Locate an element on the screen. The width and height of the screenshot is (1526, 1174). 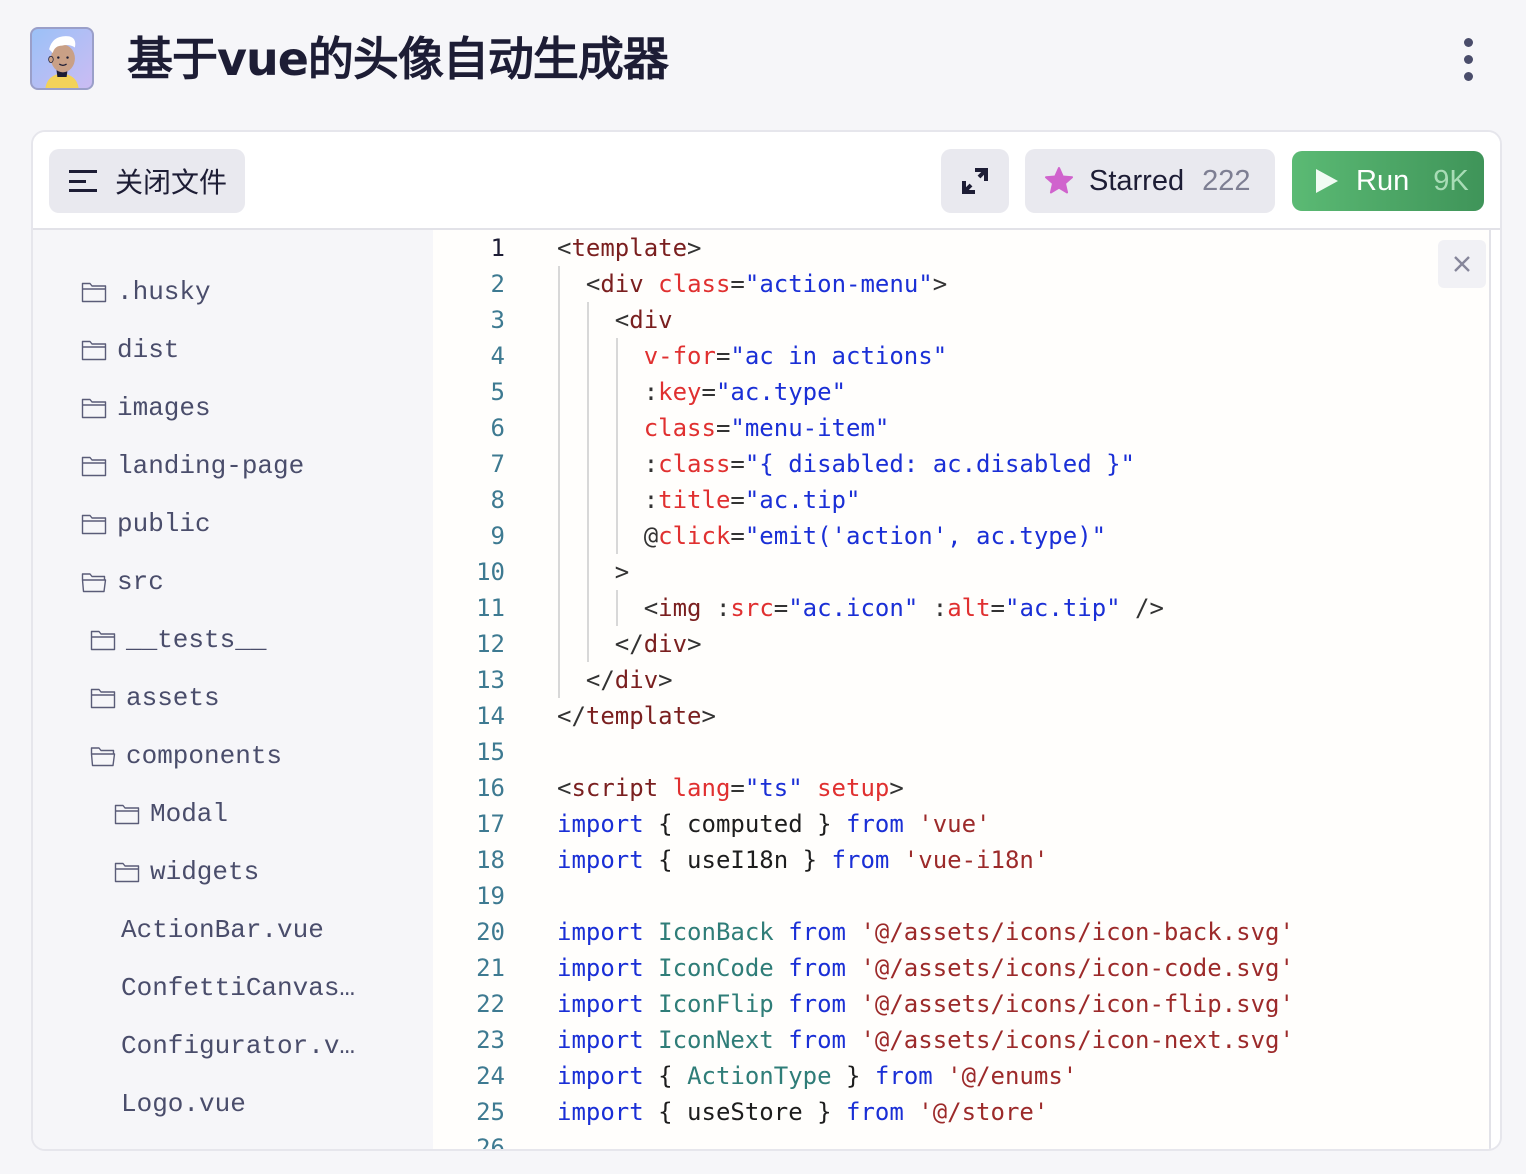
code-text: v-for="ac in actions" is located at coordinates (752, 356).